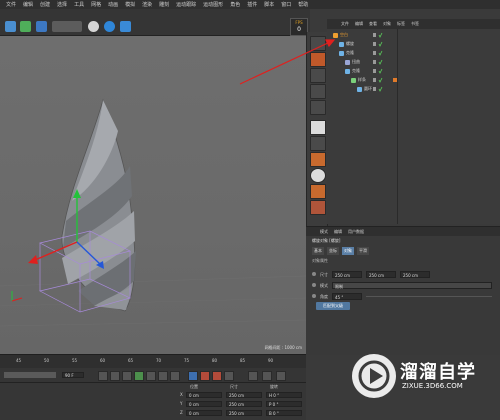  I want to click on am-menu-userdata: 用户数据, so click(356, 232).